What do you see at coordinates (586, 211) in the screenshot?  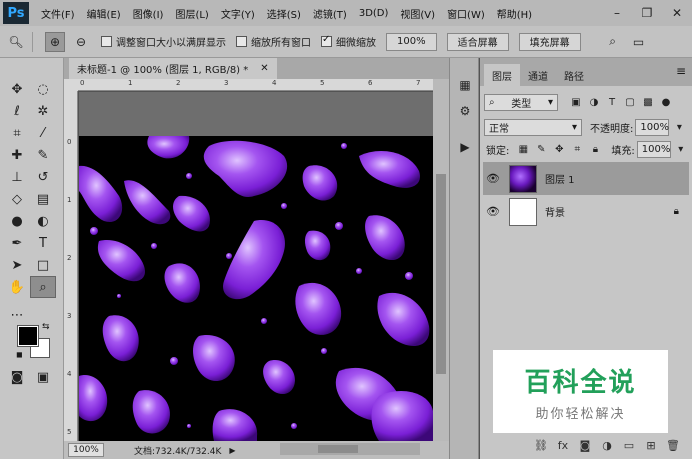 I see `layer-row: 👁︎ 背景 🔒︎` at bounding box center [586, 211].